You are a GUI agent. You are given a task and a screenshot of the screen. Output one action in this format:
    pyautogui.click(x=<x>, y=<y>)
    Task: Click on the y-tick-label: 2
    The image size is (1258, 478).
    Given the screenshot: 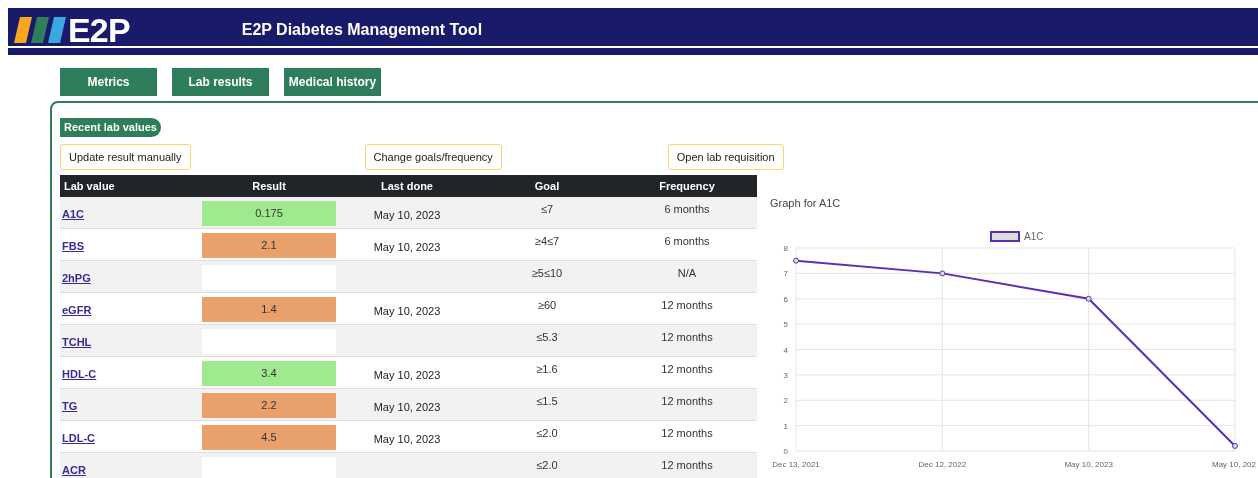 What is the action you would take?
    pyautogui.click(x=785, y=400)
    